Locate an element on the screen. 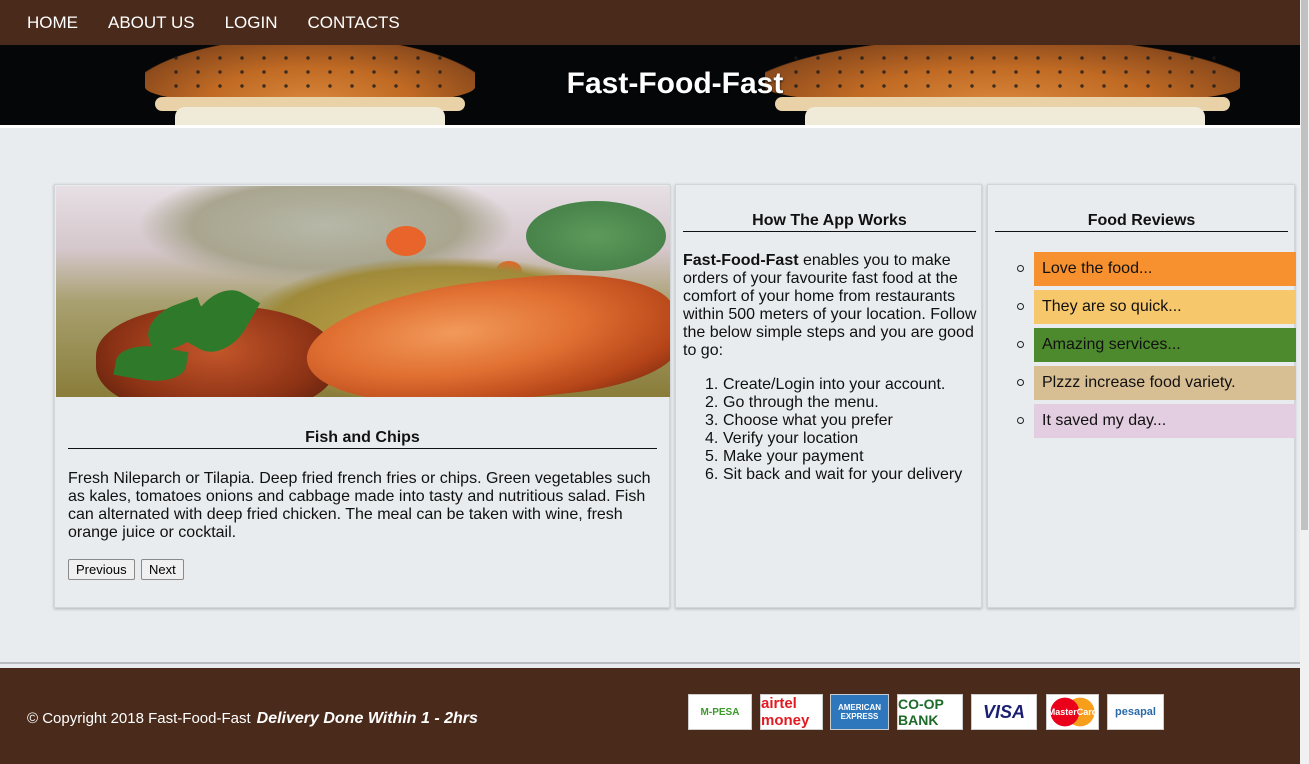 The height and width of the screenshot is (764, 1309). nav-contacts-link: CONTACTS is located at coordinates (354, 23).